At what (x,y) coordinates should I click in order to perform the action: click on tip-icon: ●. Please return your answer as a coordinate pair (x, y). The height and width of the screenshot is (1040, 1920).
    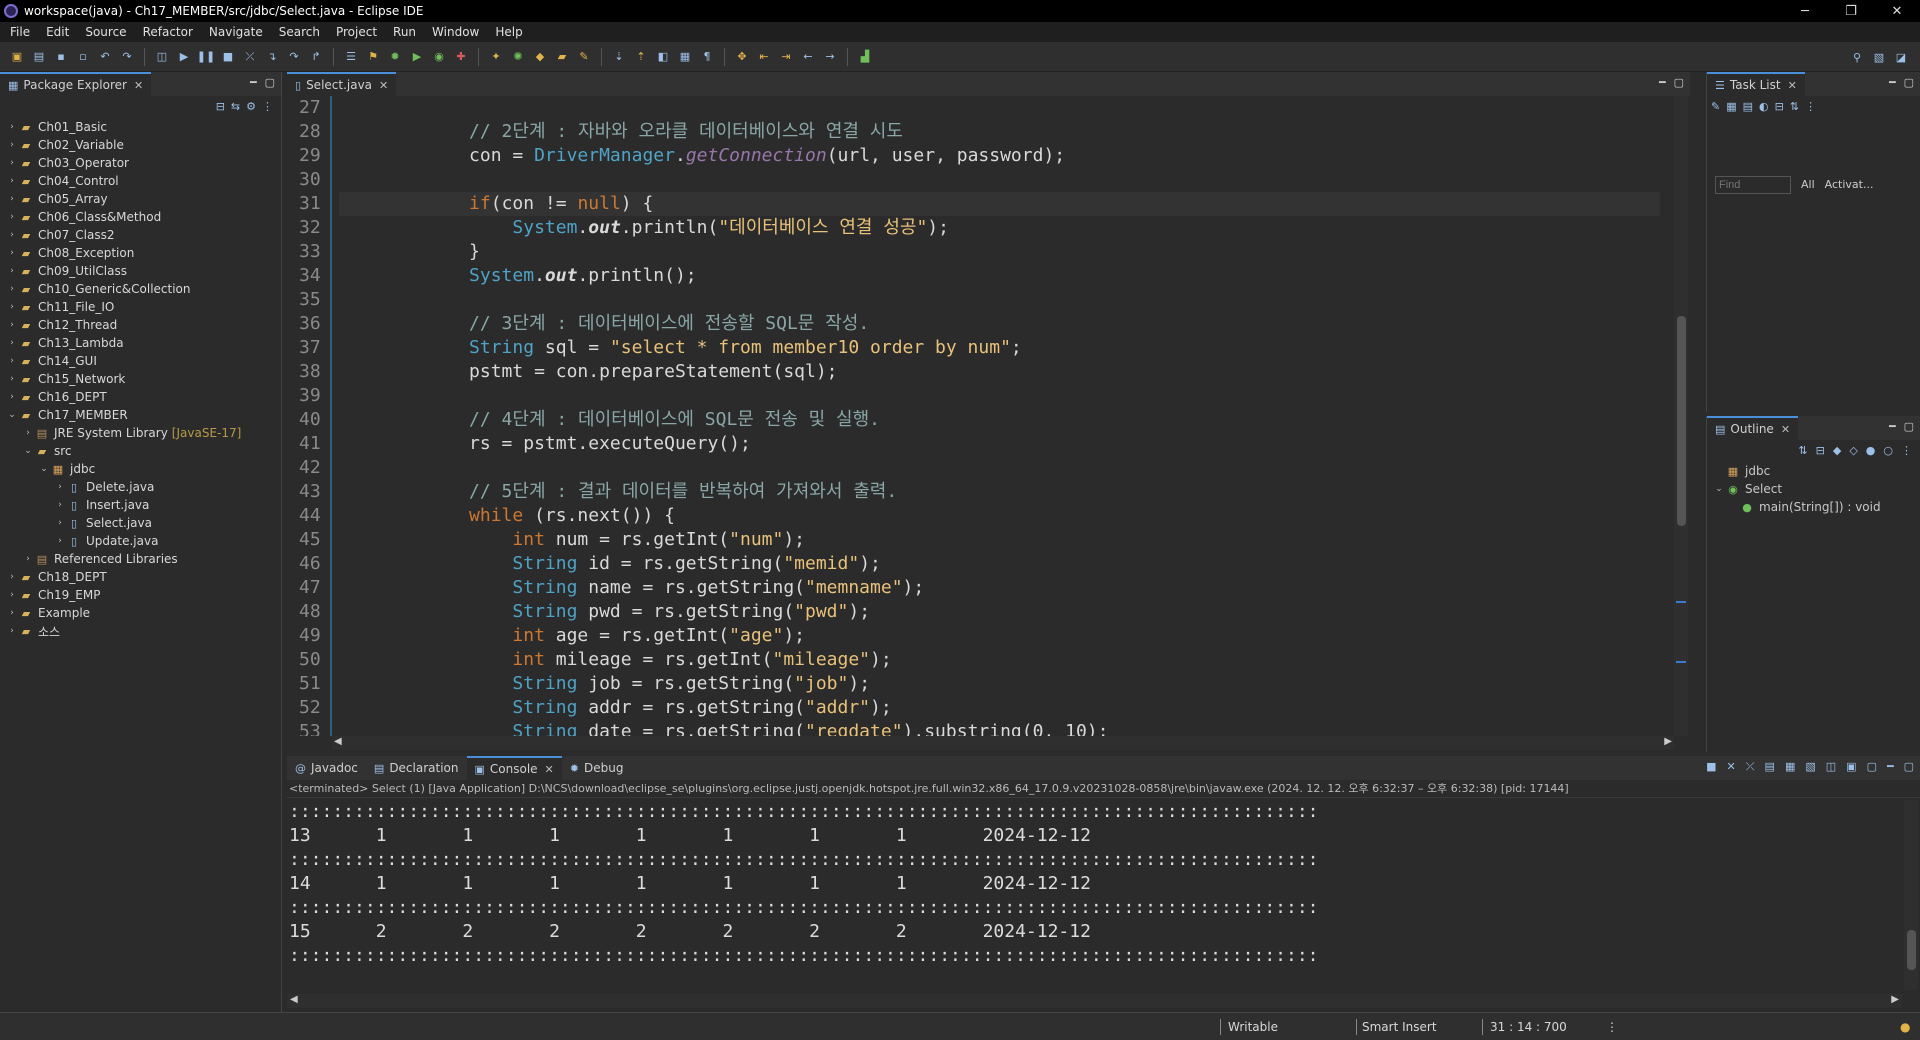
    Looking at the image, I should click on (1905, 1027).